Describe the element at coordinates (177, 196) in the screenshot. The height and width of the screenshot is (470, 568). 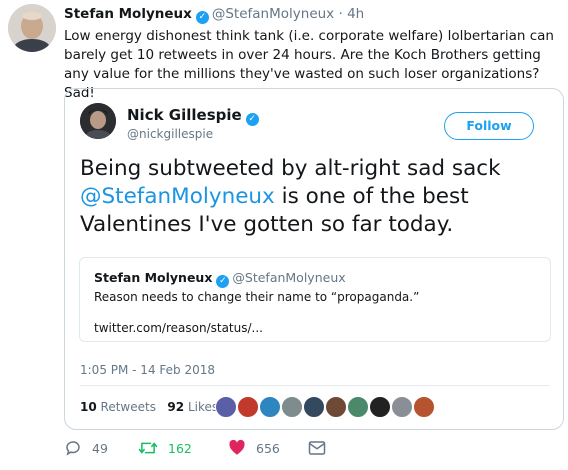
I see `mention-link: @StefanMolyneux` at that location.